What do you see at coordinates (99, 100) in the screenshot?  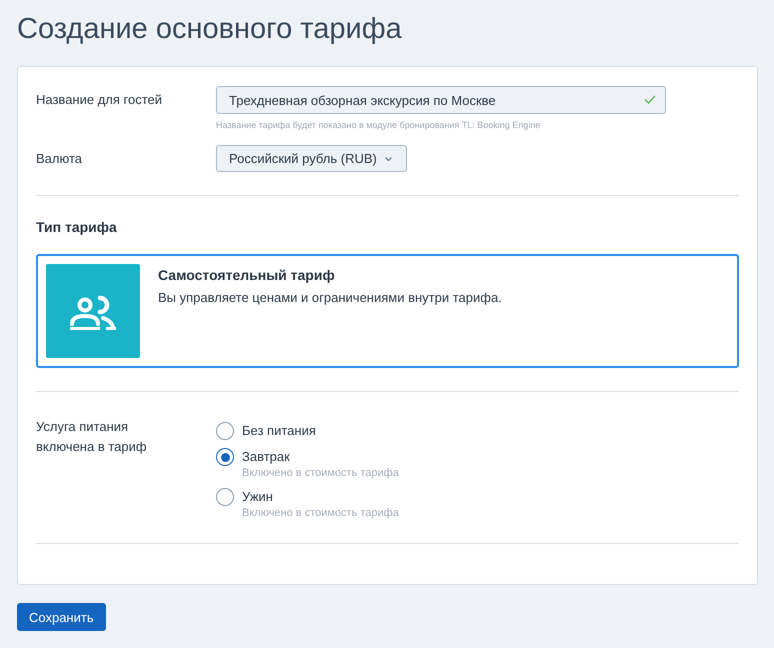 I see `field-label: Название для гостей` at bounding box center [99, 100].